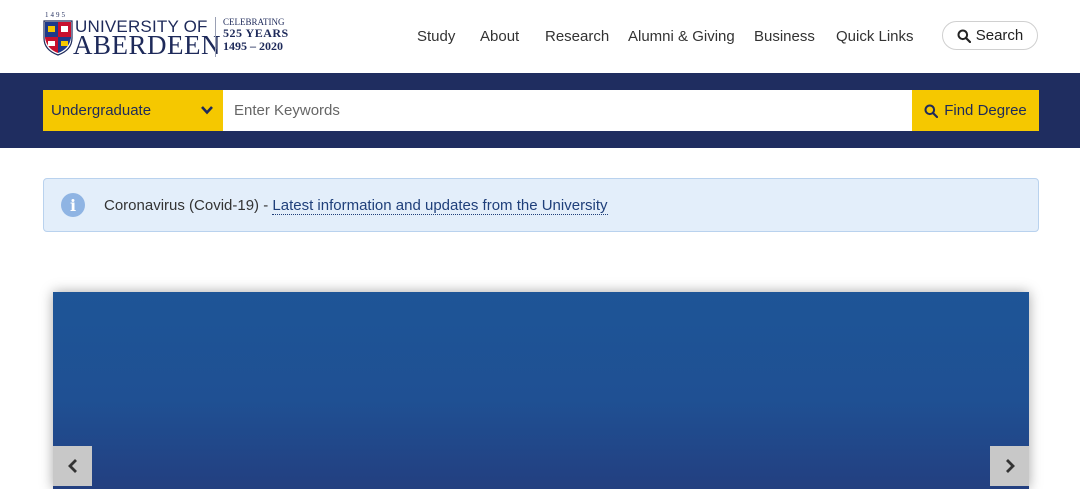 The image size is (1080, 489). Describe the element at coordinates (681, 36) in the screenshot. I see `nav-item-alumni-giving: Alumni & Giving` at that location.